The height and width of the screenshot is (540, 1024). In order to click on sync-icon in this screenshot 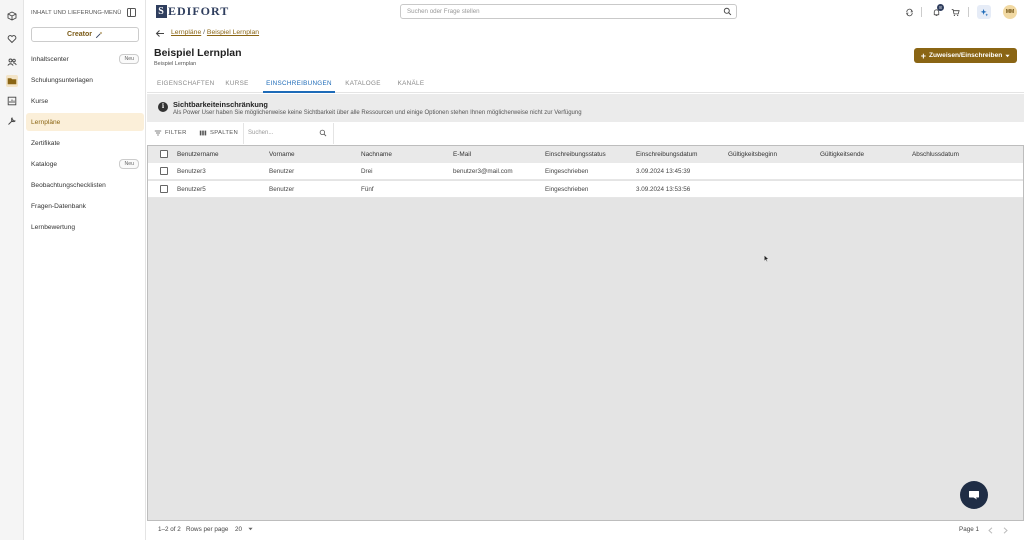, I will do `click(909, 12)`.